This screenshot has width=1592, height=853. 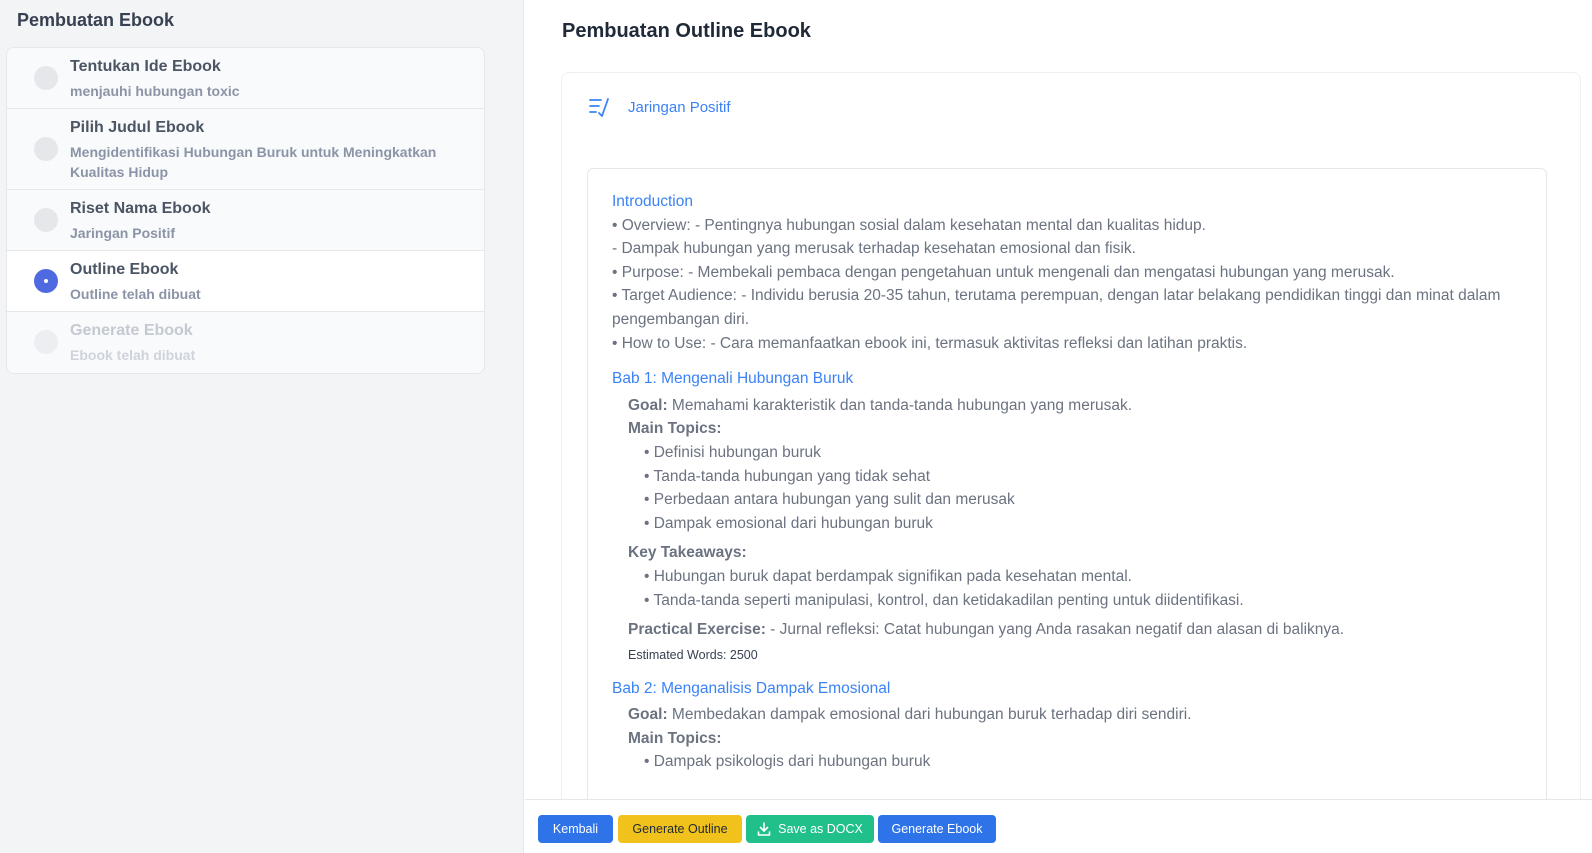 What do you see at coordinates (155, 91) in the screenshot?
I see `step-subtitle: menjauhi hubungan toxic` at bounding box center [155, 91].